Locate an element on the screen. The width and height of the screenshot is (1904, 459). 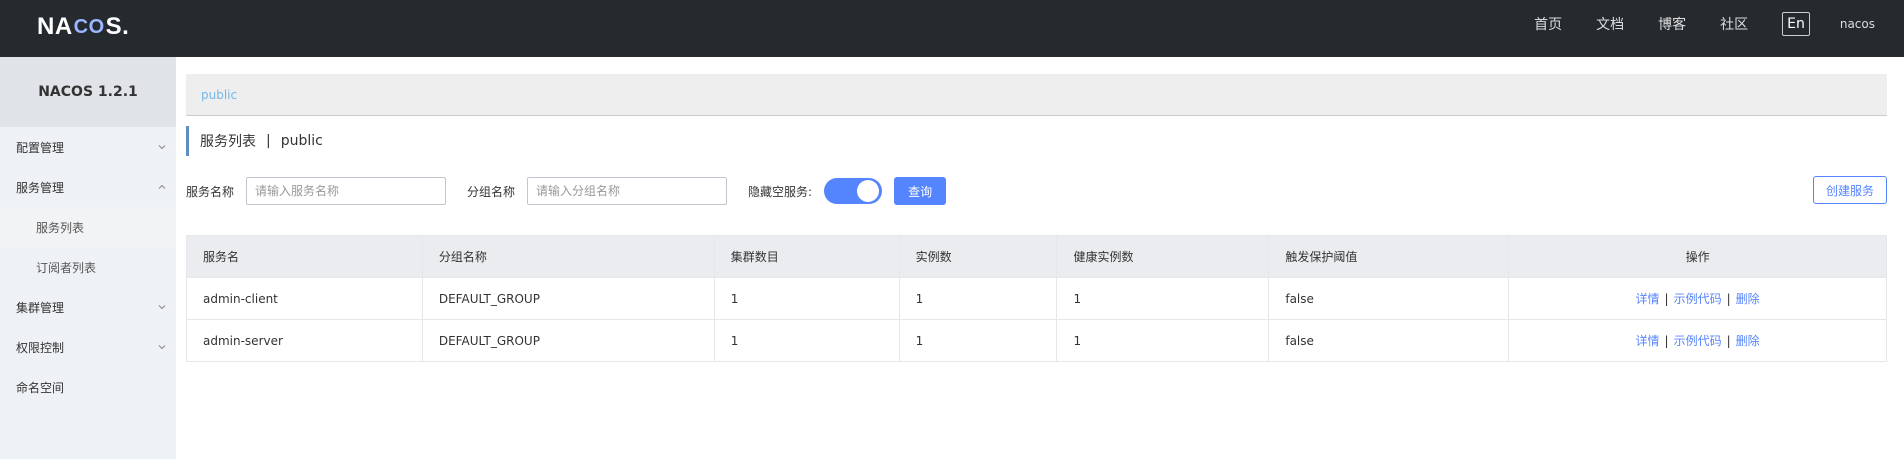
sidebar-item-label: 集群管理 is located at coordinates (40, 307).